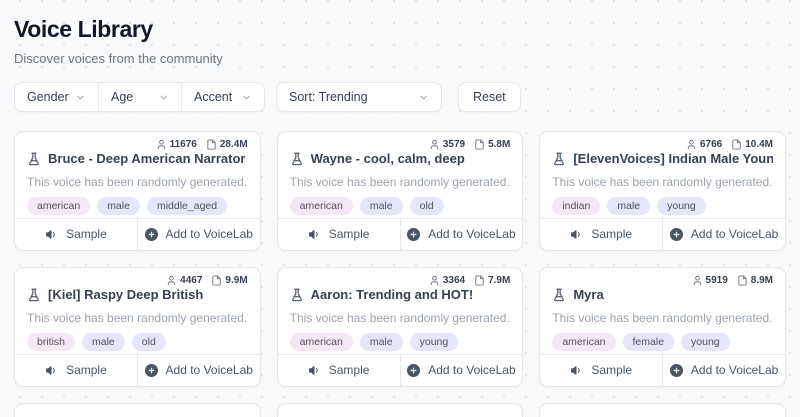  What do you see at coordinates (187, 206) in the screenshot?
I see `voice-tag: middle_aged` at bounding box center [187, 206].